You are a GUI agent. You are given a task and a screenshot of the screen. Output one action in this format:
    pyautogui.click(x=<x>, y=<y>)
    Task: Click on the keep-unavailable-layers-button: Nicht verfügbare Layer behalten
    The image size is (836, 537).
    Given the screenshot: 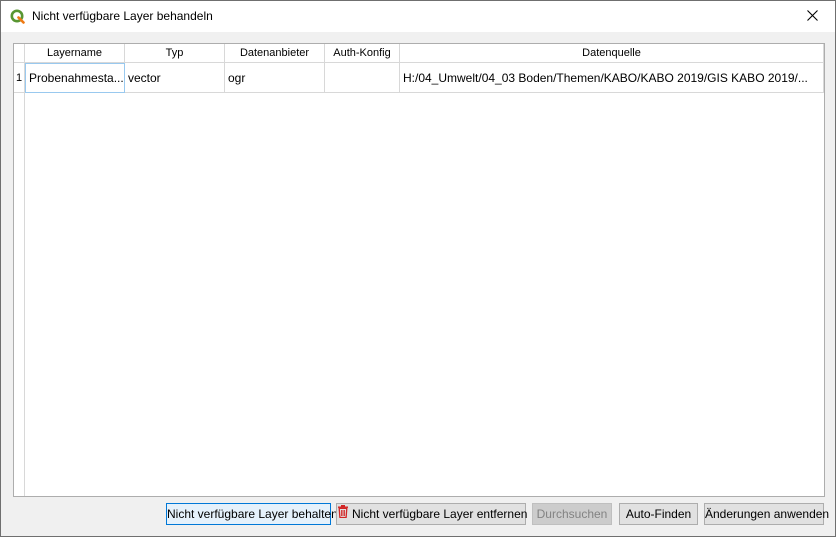 What is the action you would take?
    pyautogui.click(x=252, y=514)
    